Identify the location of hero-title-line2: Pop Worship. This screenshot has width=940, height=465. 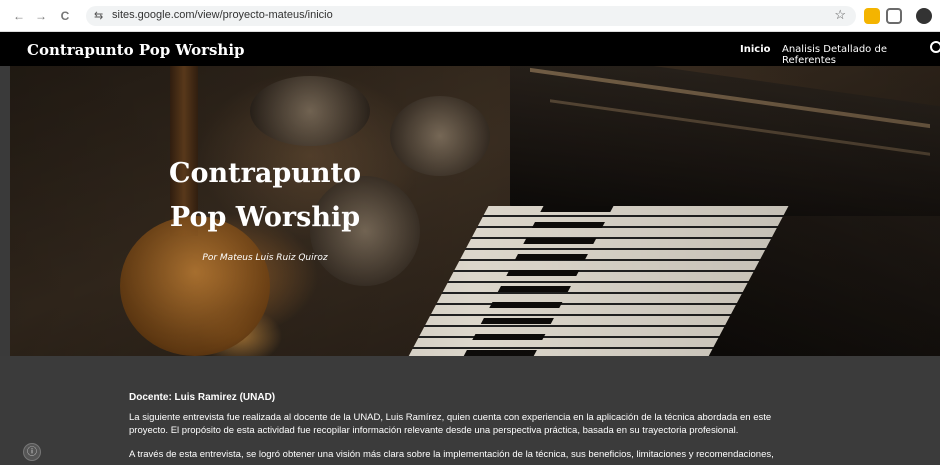
(265, 217).